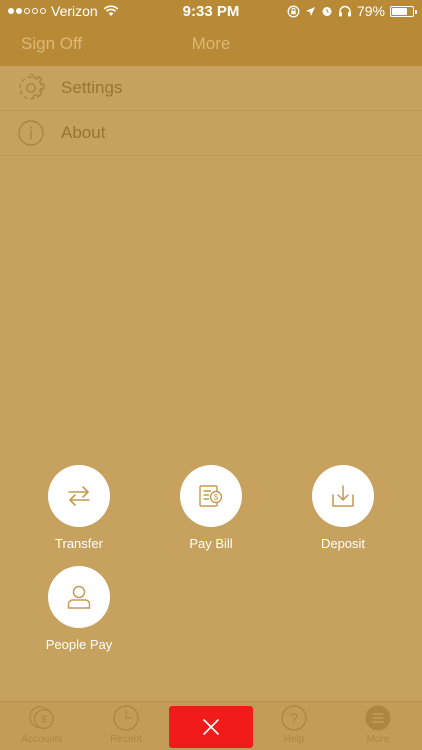 The image size is (422, 750). I want to click on menu-list: Settings About, so click(211, 111).